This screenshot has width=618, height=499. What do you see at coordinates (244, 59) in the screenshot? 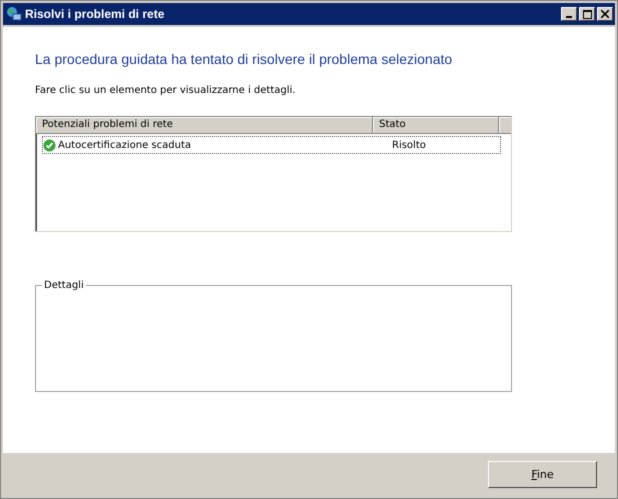
I see `wizard-heading: La procedura guidata ha tentato di risolvere il problema selezionato` at bounding box center [244, 59].